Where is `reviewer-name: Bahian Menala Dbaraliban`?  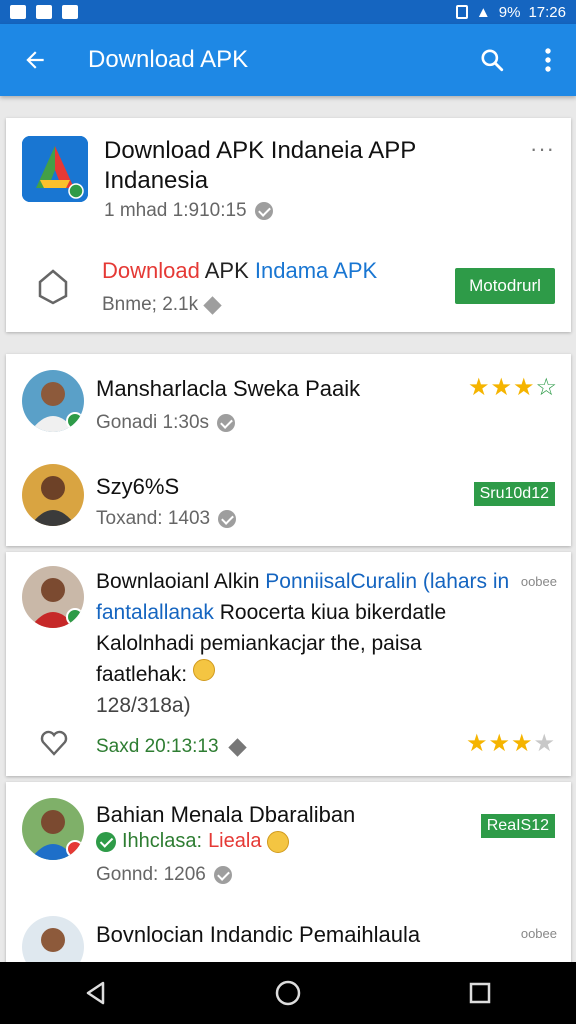
reviewer-name: Bahian Menala Dbaraliban is located at coordinates (226, 814).